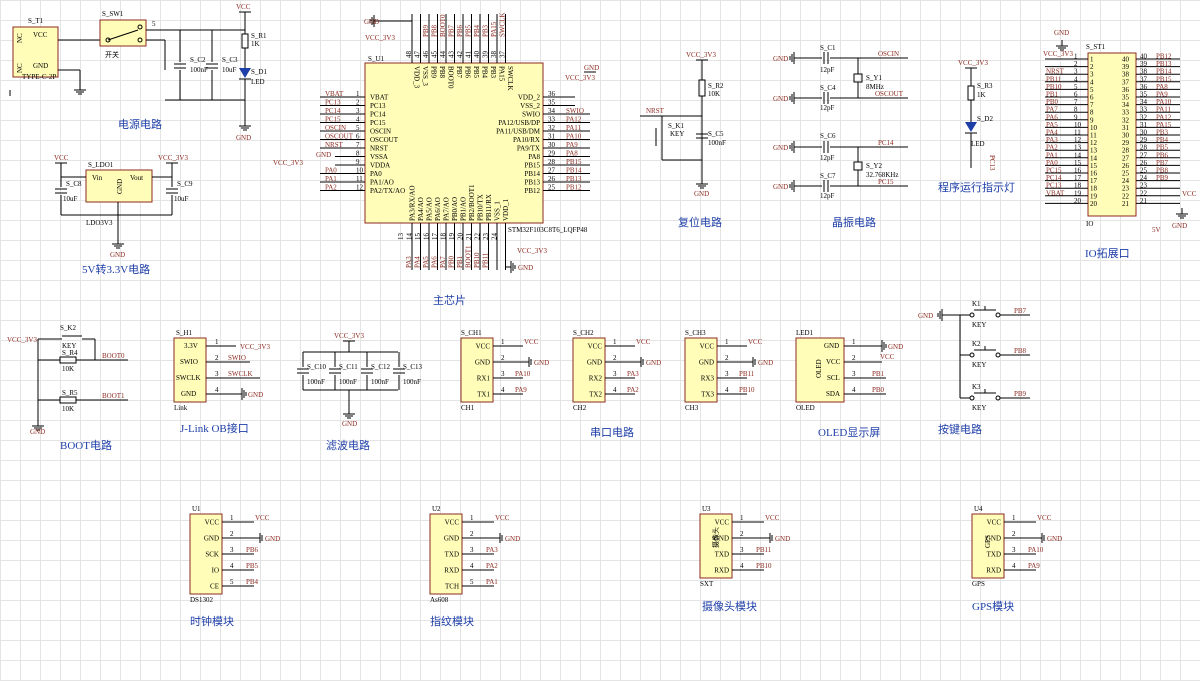 This screenshot has height=681, width=1200. I want to click on module-net-5: PB4, so click(252, 582).